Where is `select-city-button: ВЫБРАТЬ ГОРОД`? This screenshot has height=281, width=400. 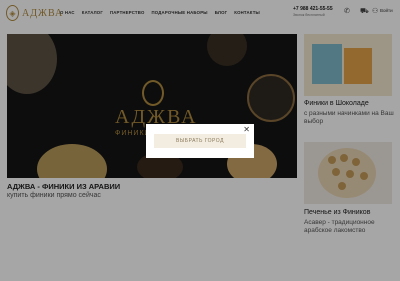
select-city-button: ВЫБРАТЬ ГОРОД is located at coordinates (200, 141).